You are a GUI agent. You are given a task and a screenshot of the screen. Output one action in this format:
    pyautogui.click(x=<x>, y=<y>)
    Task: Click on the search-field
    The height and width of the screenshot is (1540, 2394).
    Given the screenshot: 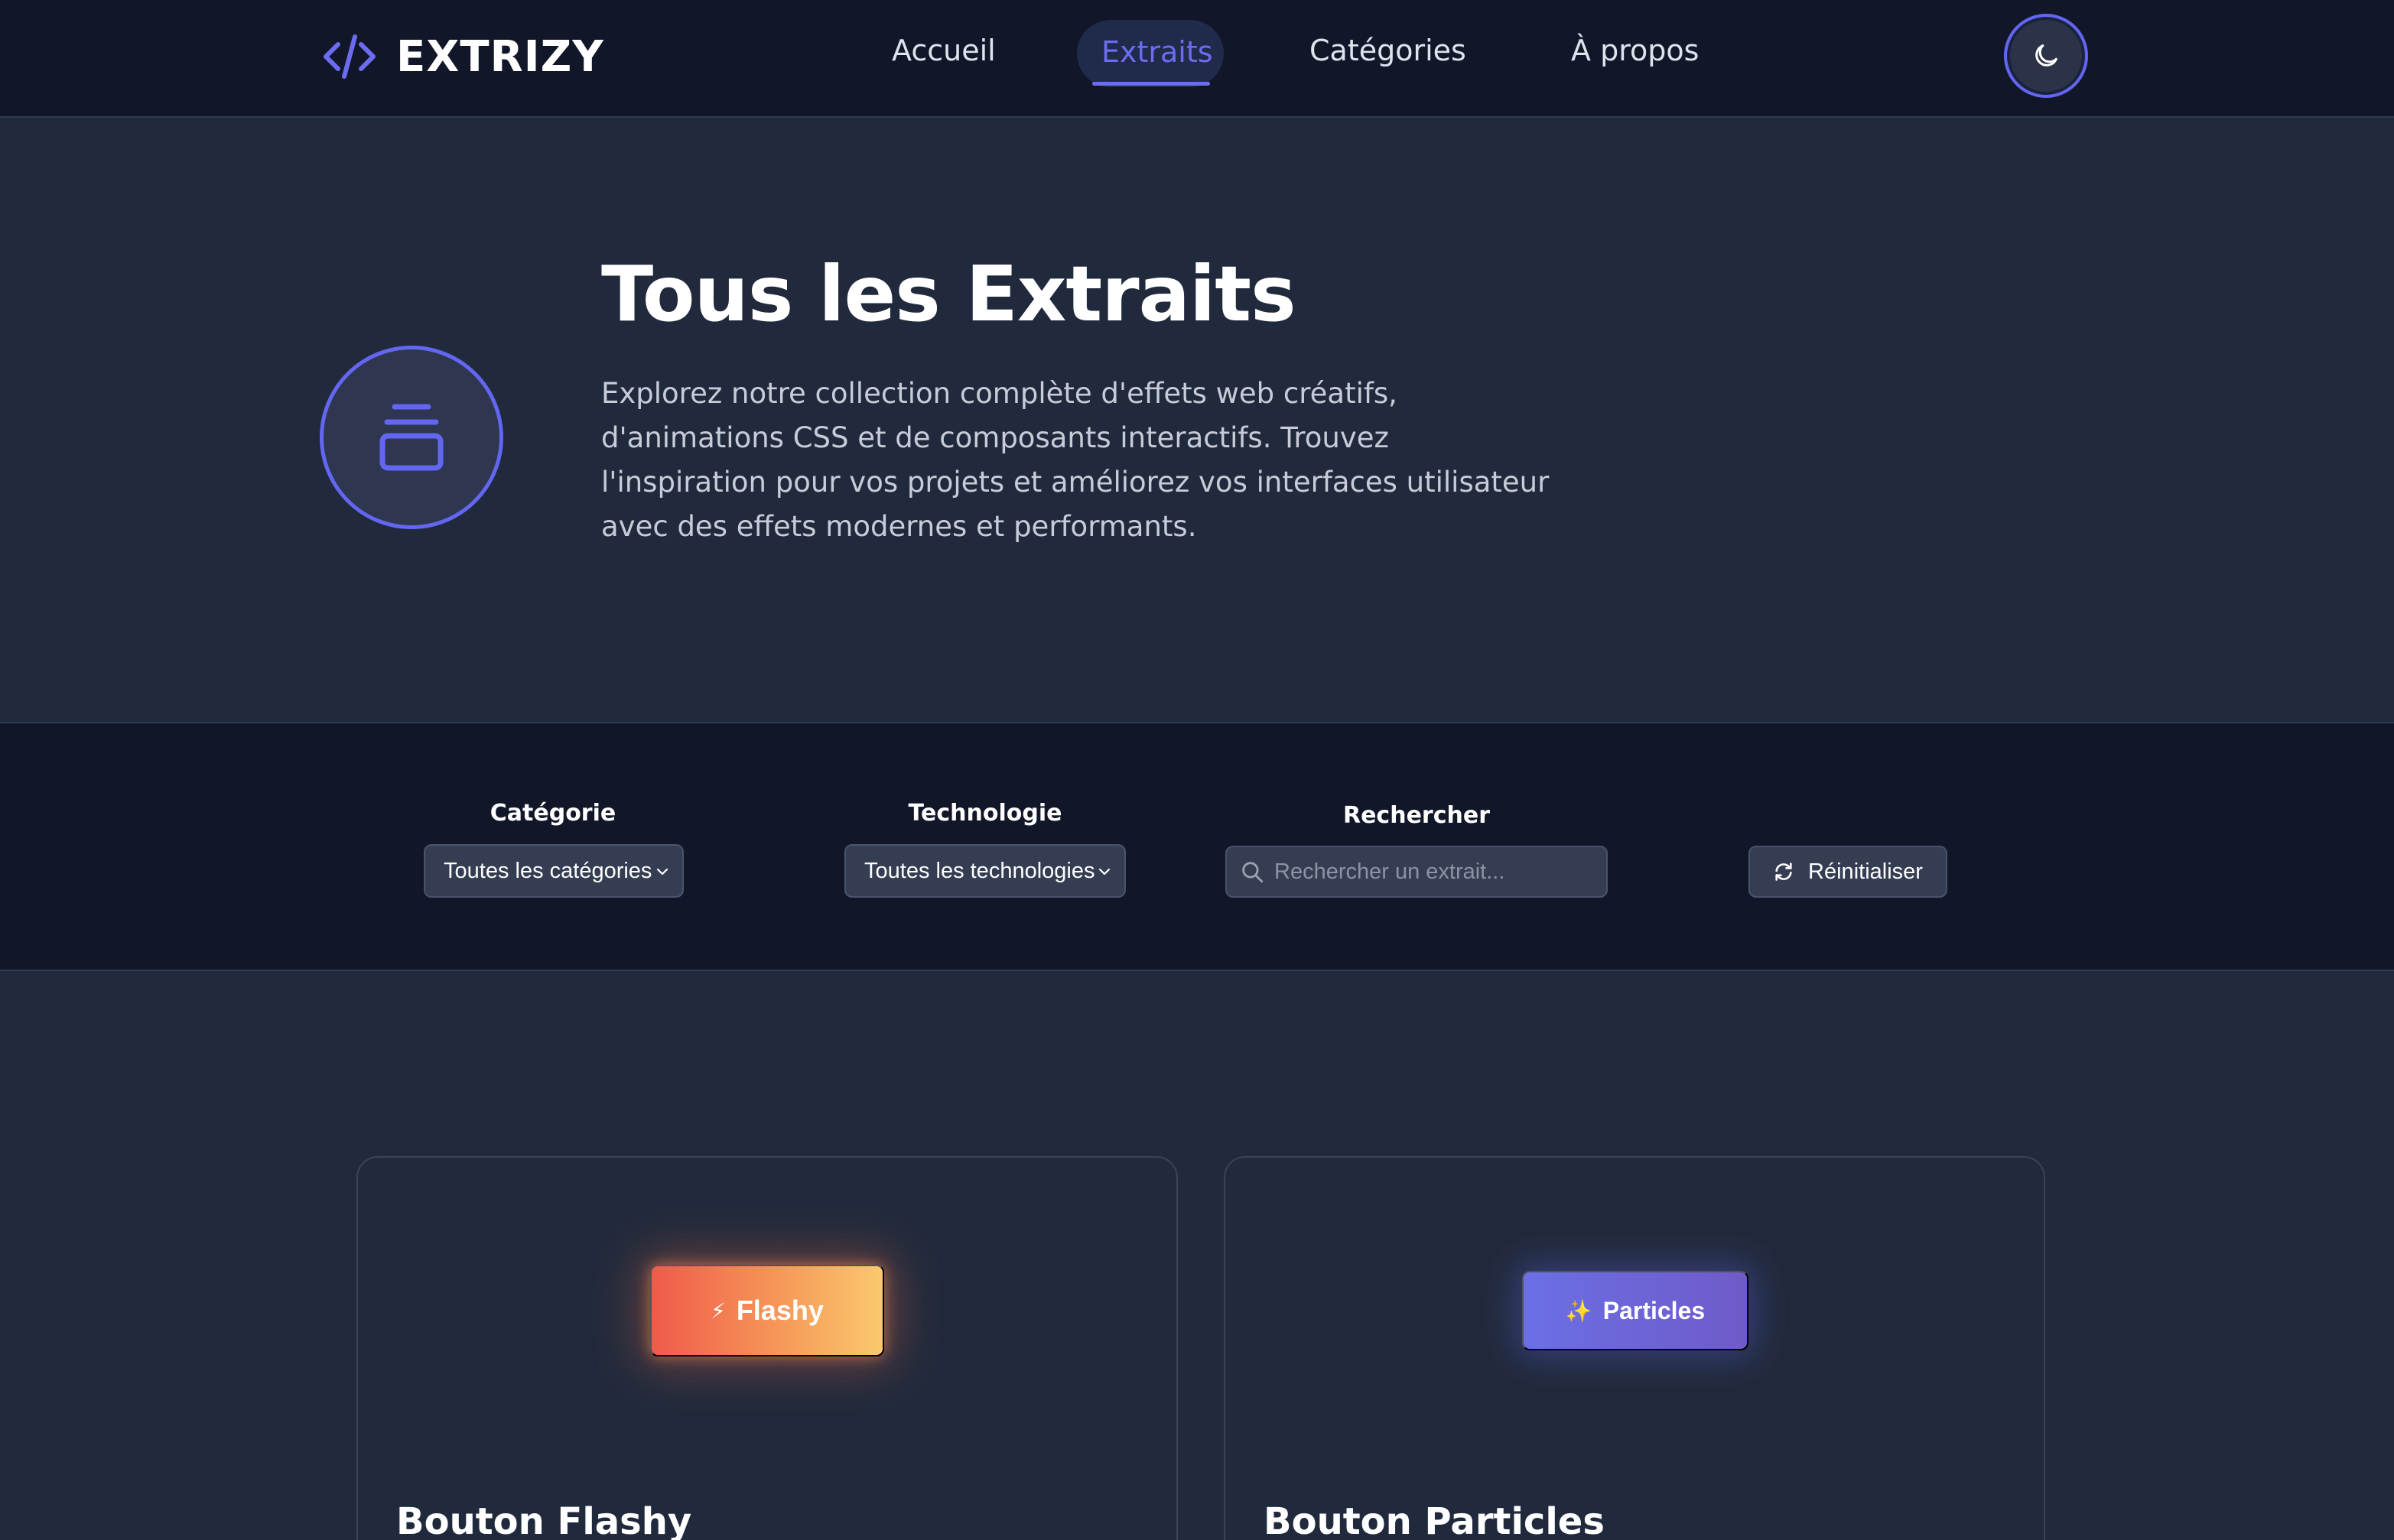 What is the action you would take?
    pyautogui.click(x=1416, y=872)
    